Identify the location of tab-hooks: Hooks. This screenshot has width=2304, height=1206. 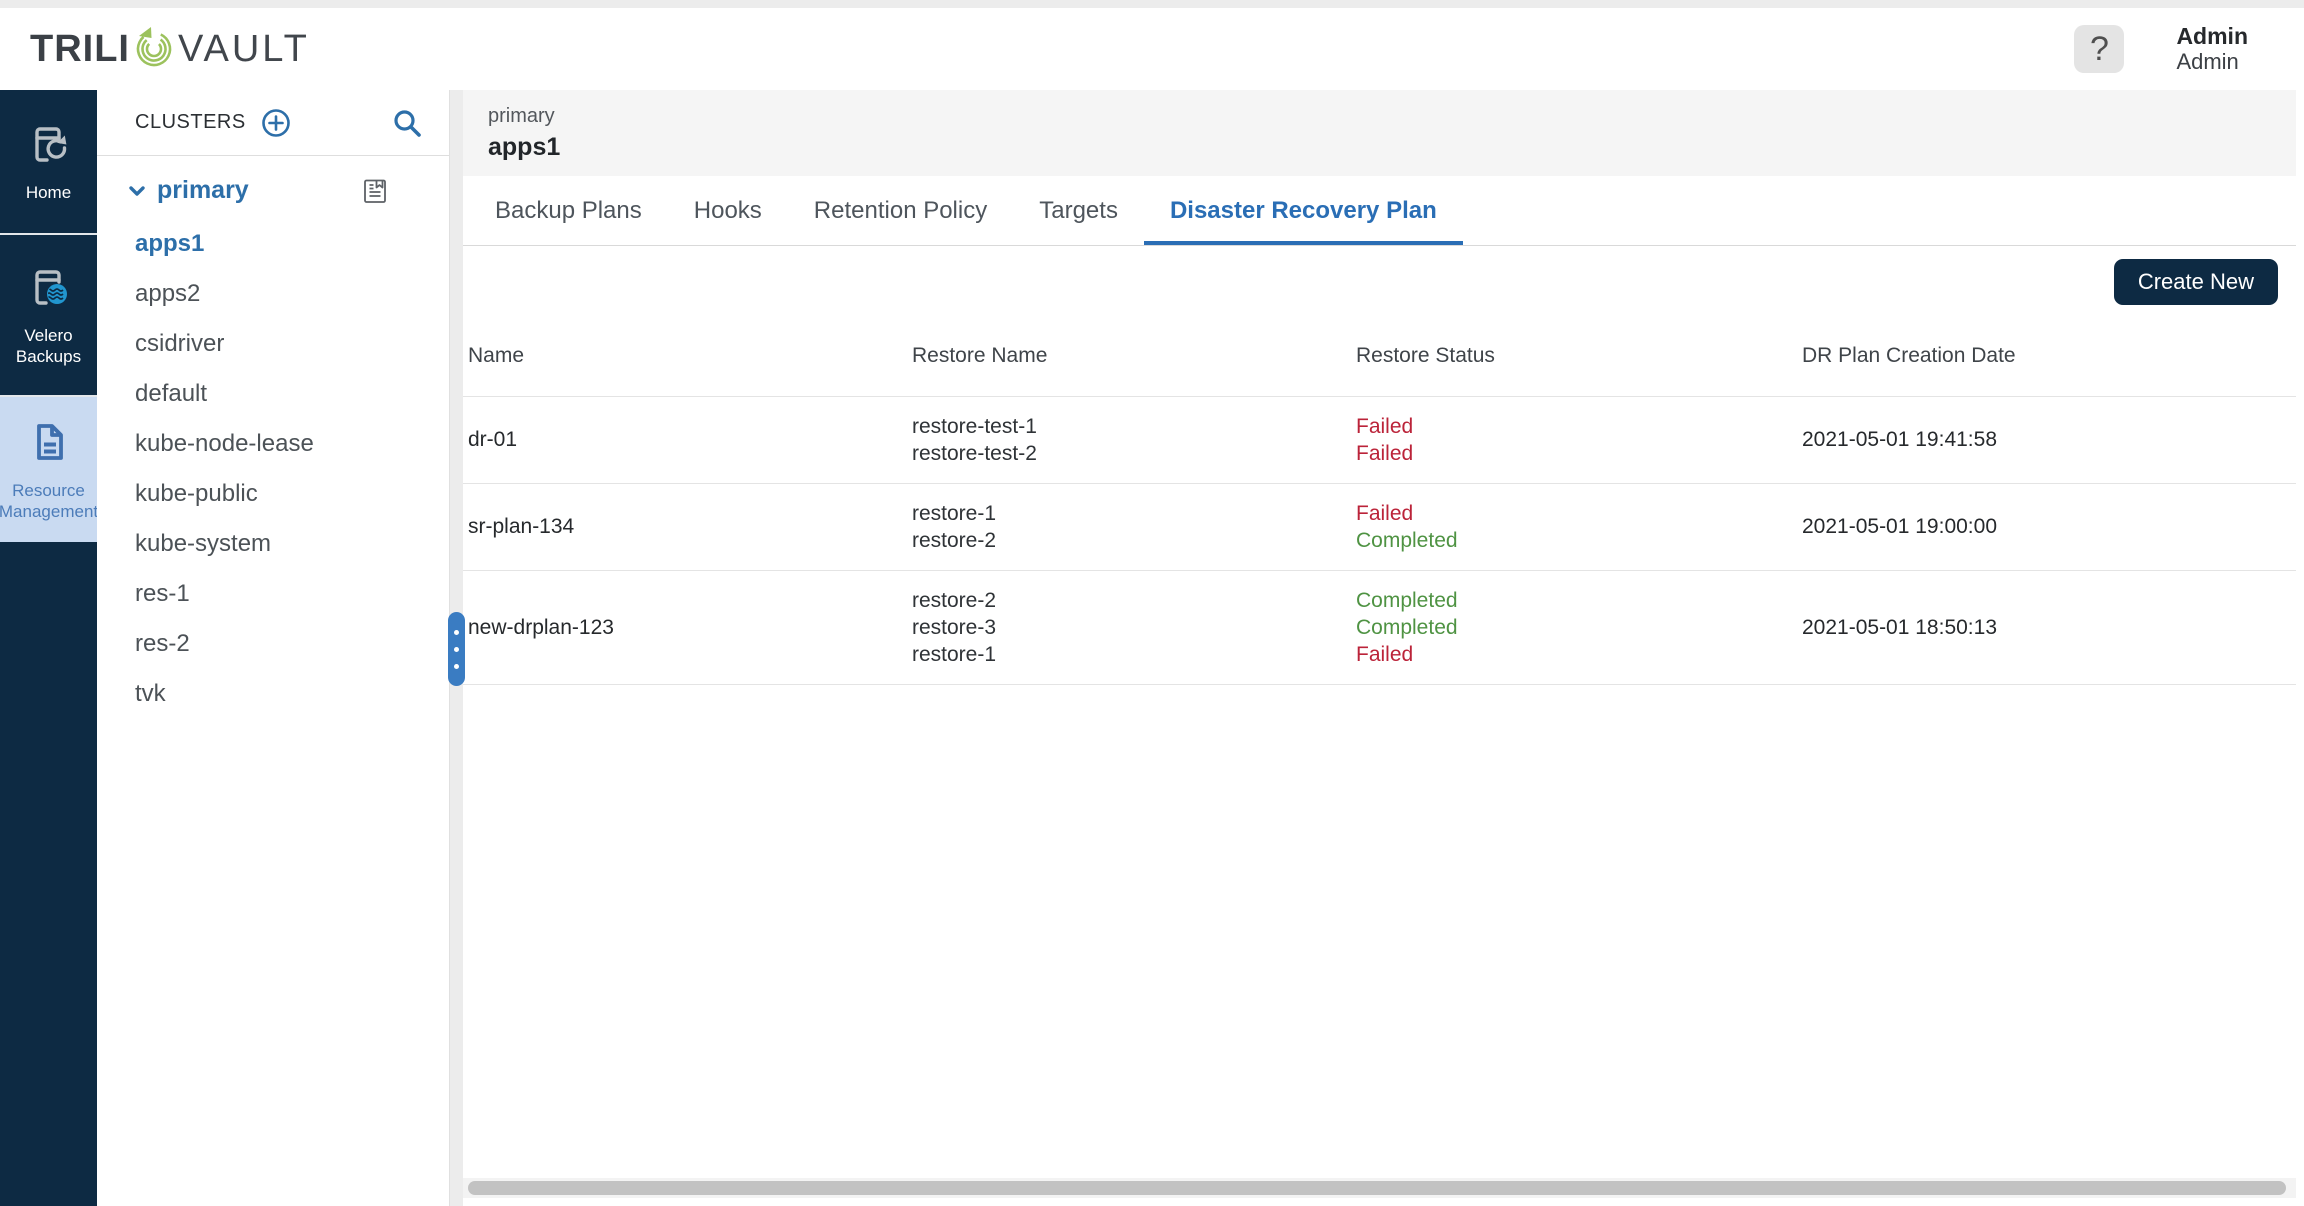
(728, 210).